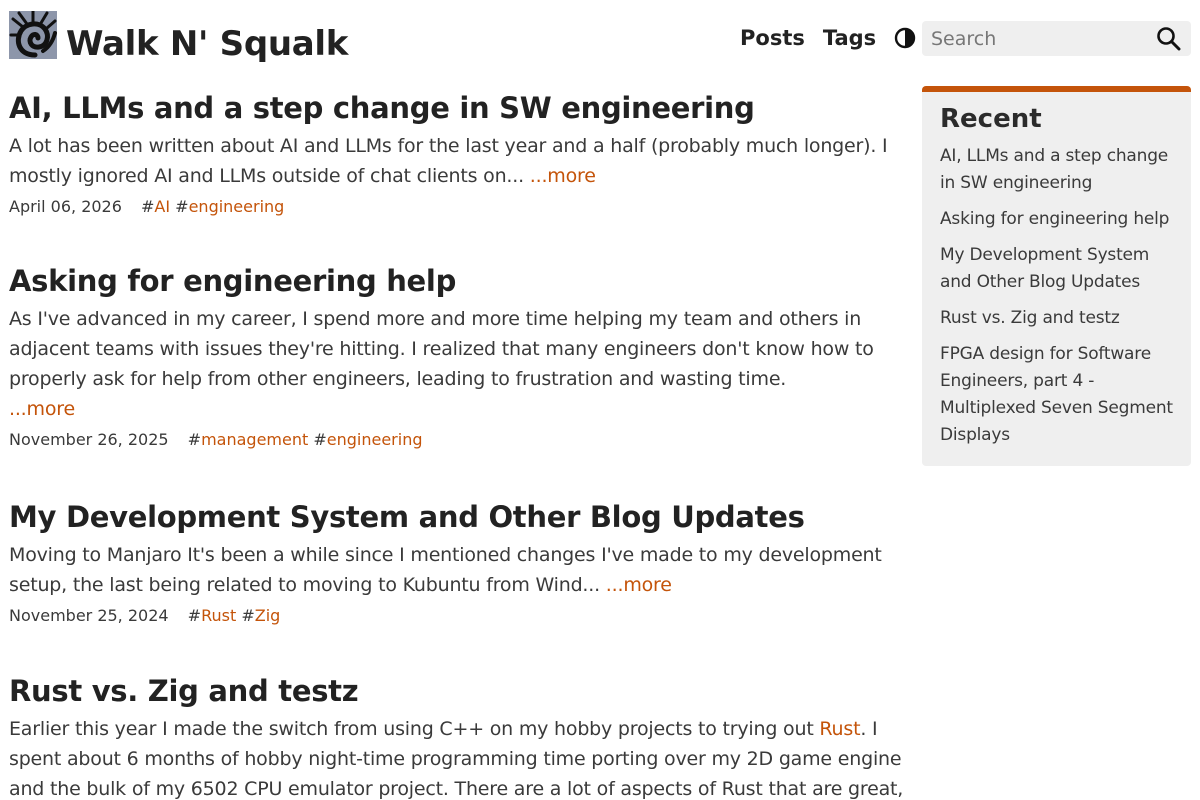  I want to click on post-tag: #management, so click(248, 439).